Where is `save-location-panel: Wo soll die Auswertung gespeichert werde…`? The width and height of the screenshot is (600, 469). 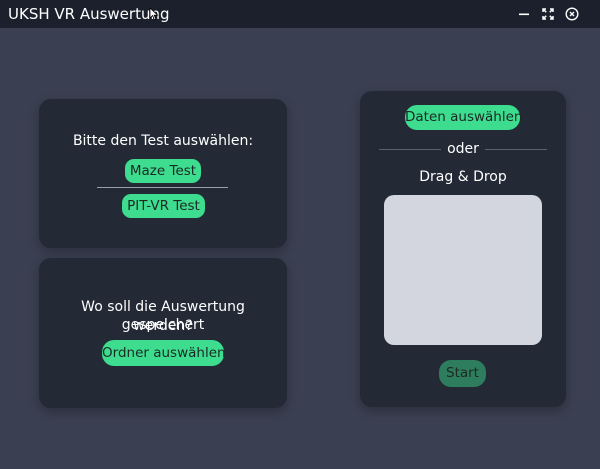 save-location-panel: Wo soll die Auswertung gespeichert werde… is located at coordinates (163, 333).